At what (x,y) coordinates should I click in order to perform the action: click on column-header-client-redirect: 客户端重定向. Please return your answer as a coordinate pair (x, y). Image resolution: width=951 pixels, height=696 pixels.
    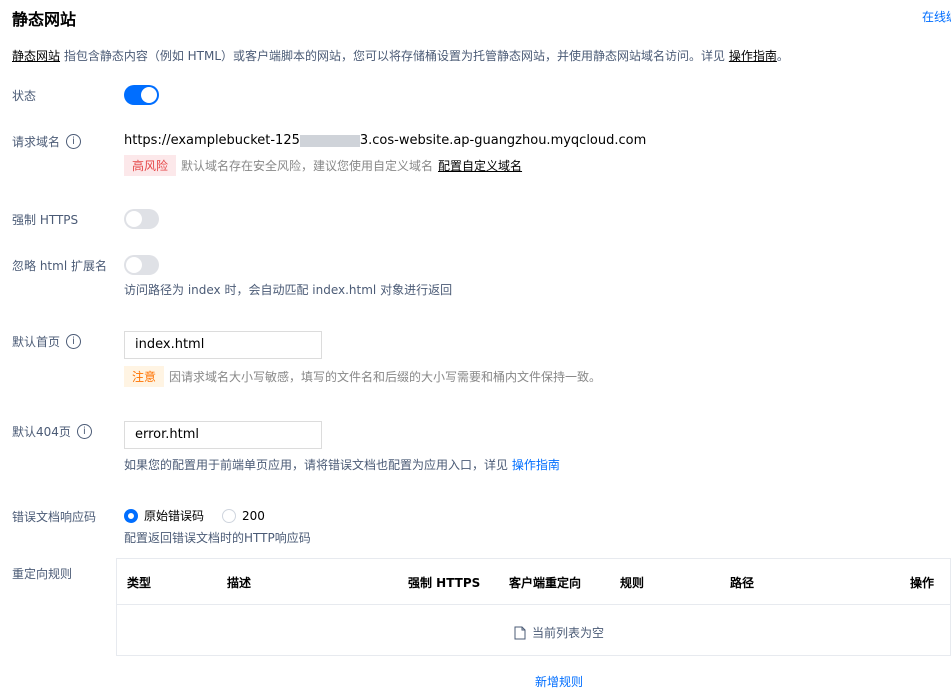
    Looking at the image, I should click on (545, 583).